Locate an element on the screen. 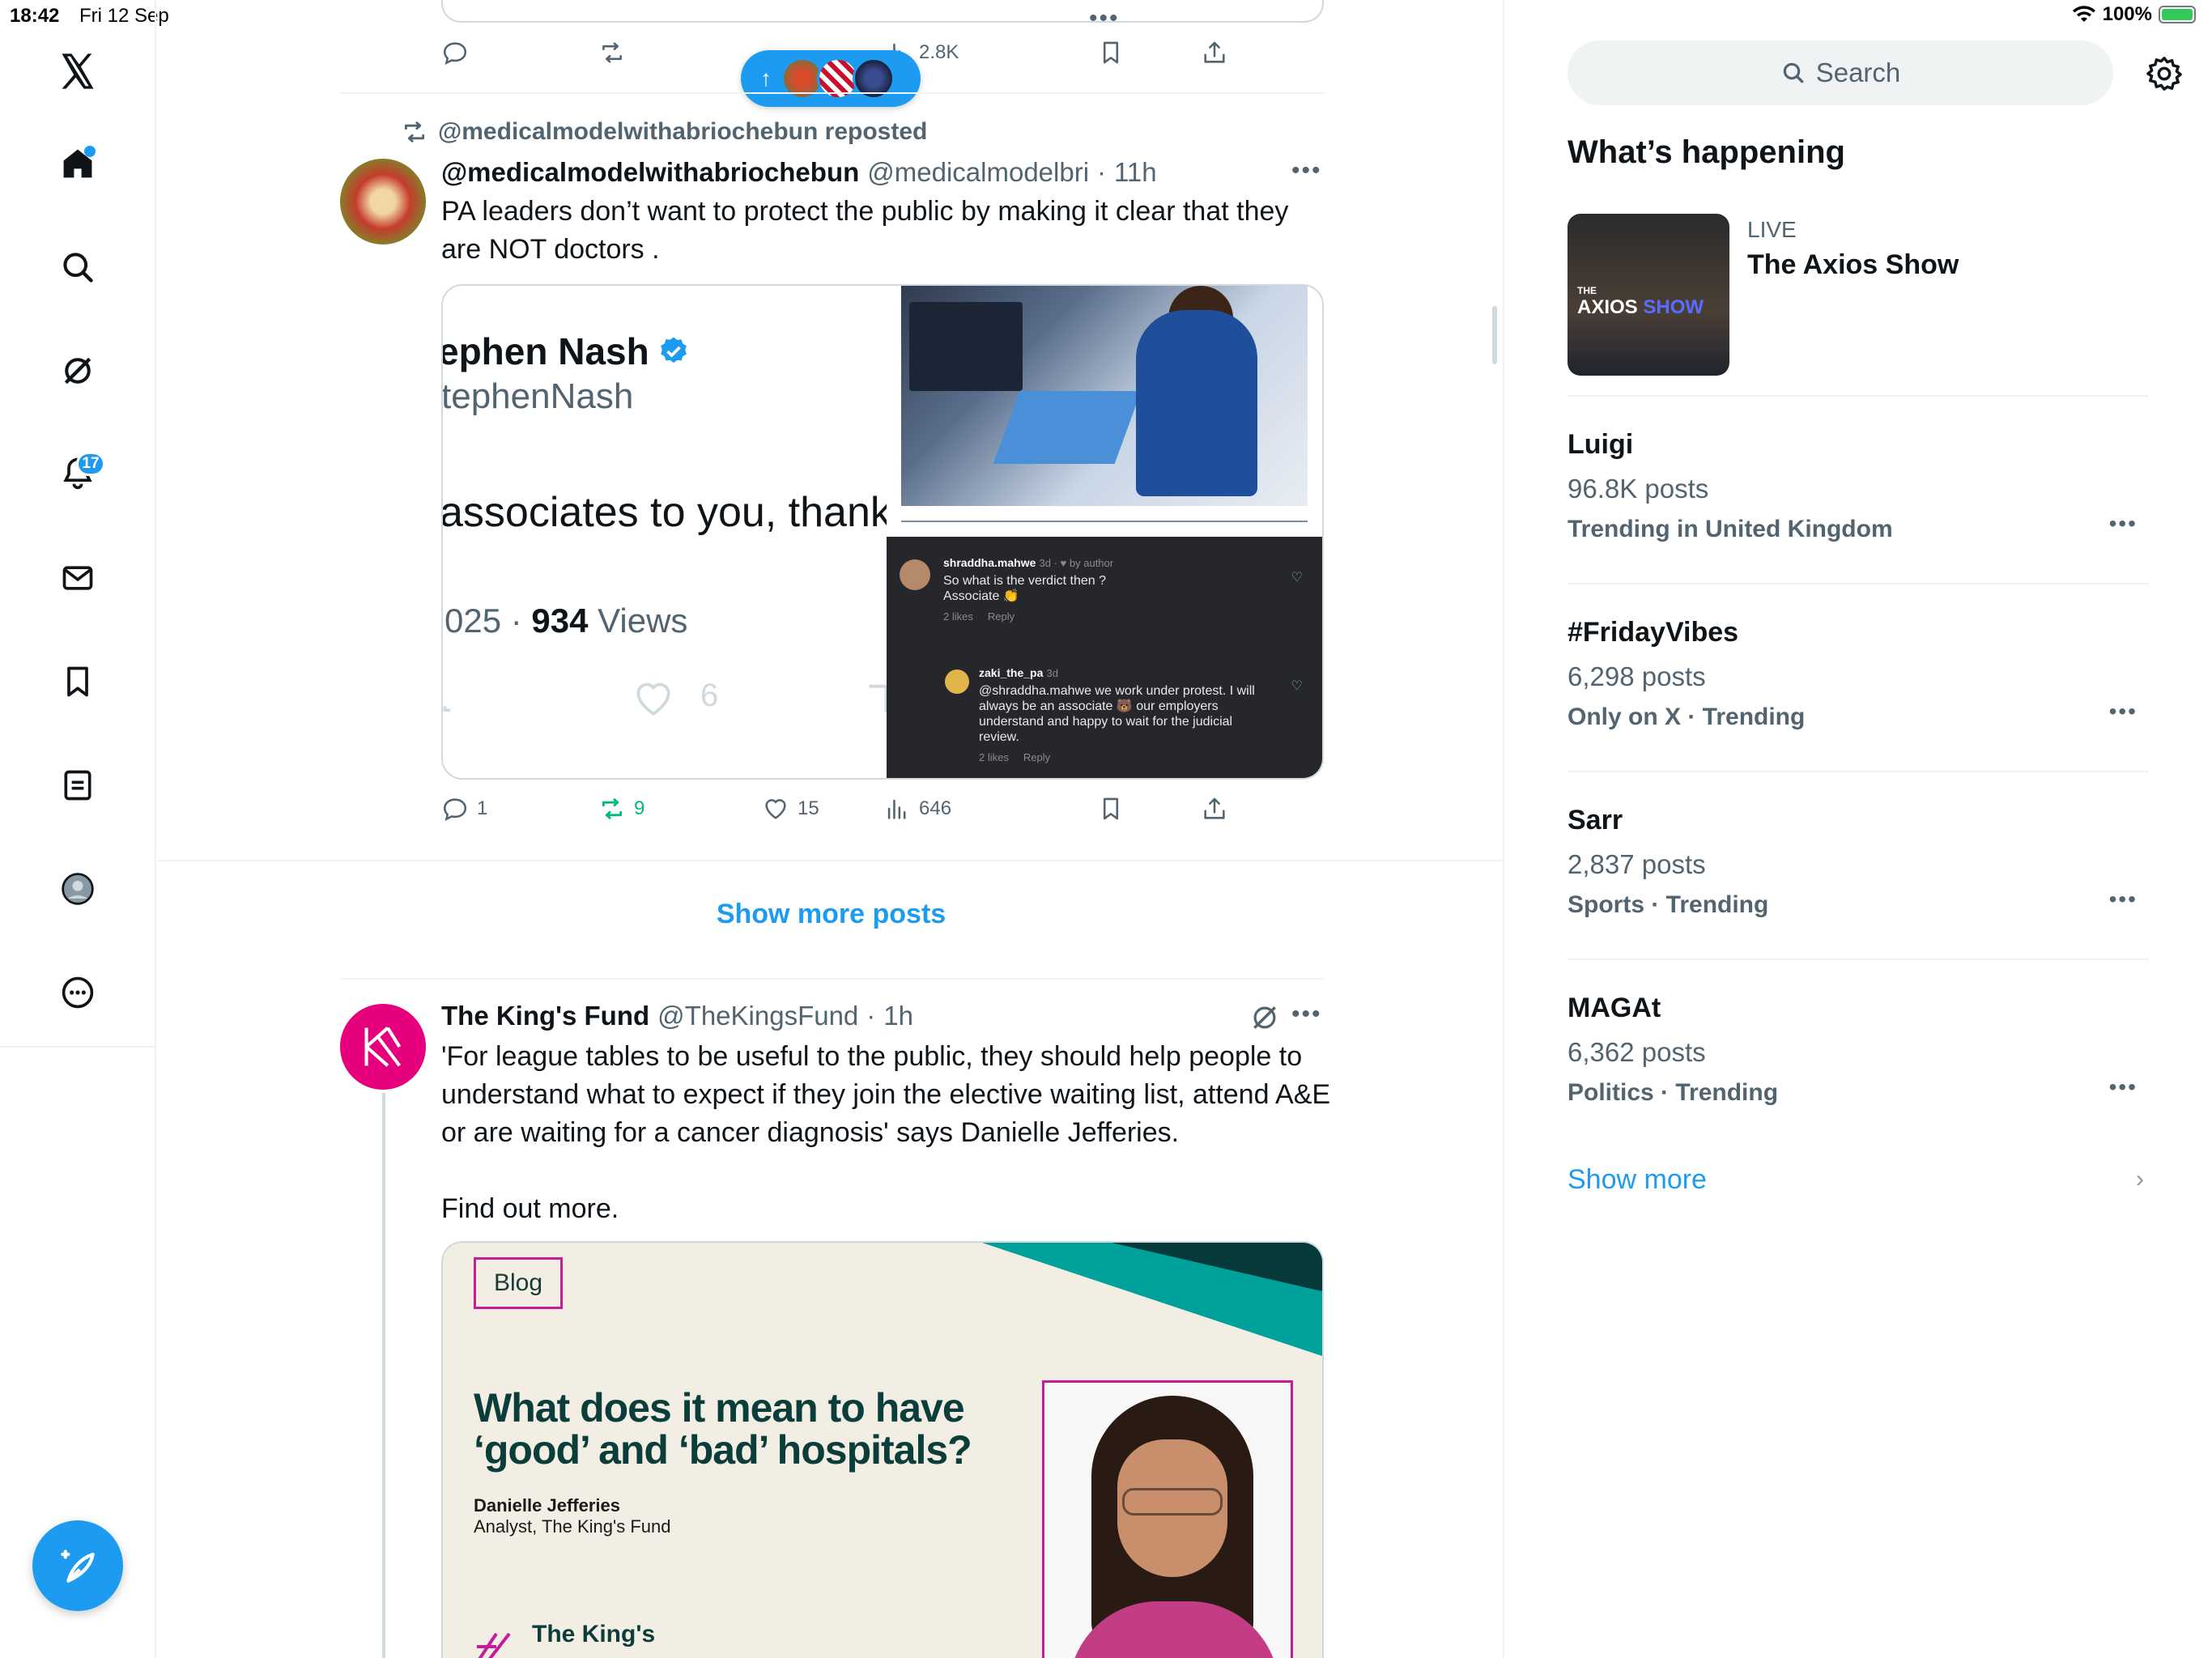 Image resolution: width=2212 pixels, height=1658 pixels. mail-icon is located at coordinates (77, 578).